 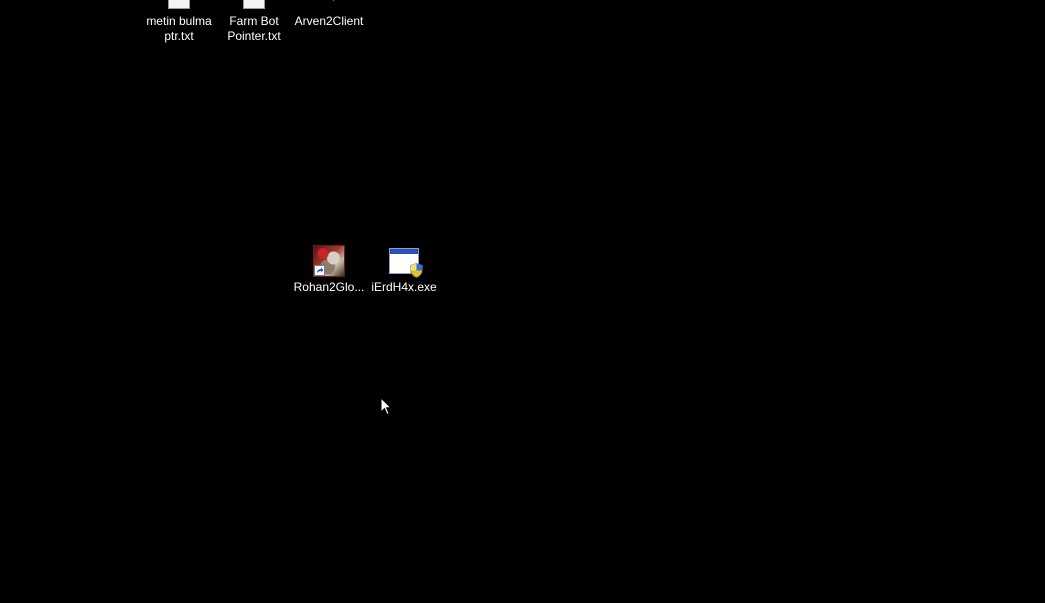 I want to click on desktop-icon-label: metin bulma ptr.txt, so click(x=179, y=28).